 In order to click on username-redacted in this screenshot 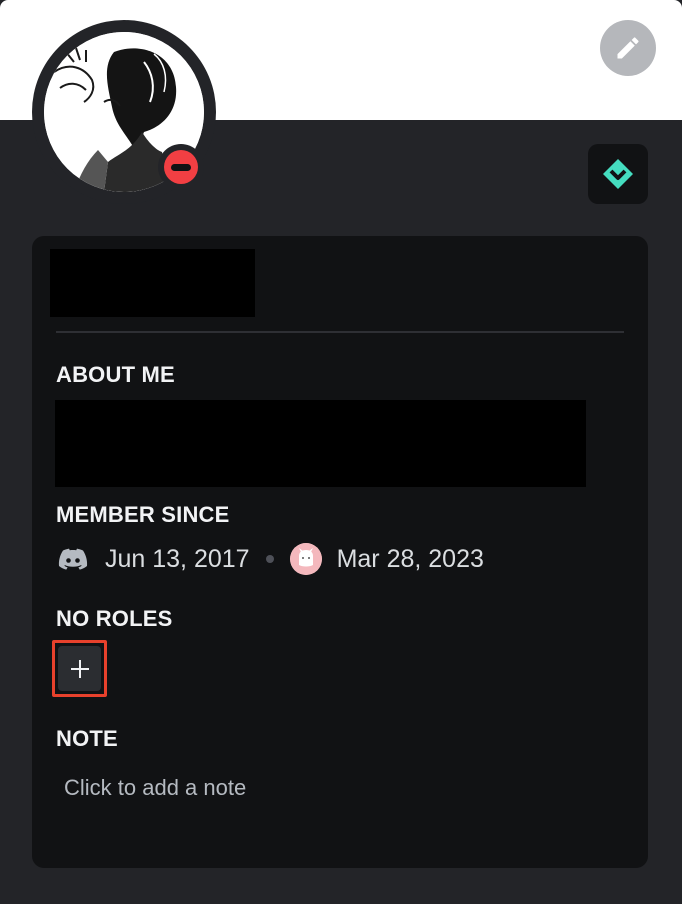, I will do `click(152, 283)`.